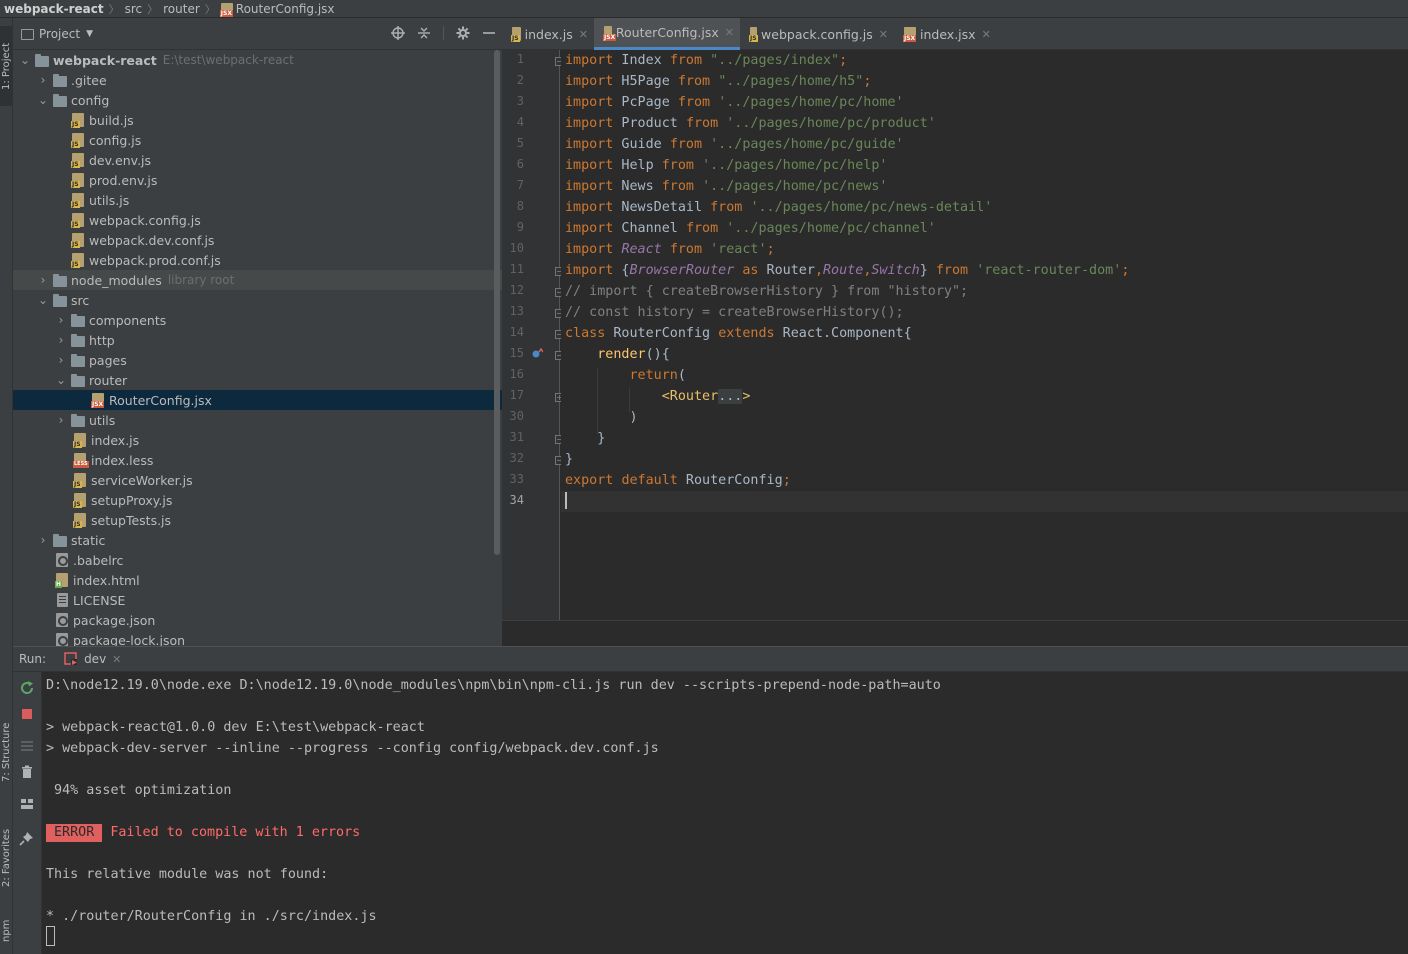 This screenshot has width=1408, height=954. Describe the element at coordinates (569, 459) in the screenshot. I see `code-line-32: }` at that location.